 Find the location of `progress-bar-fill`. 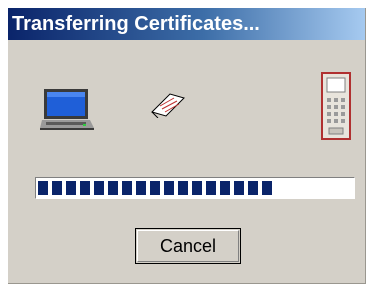

progress-bar-fill is located at coordinates (155, 188).